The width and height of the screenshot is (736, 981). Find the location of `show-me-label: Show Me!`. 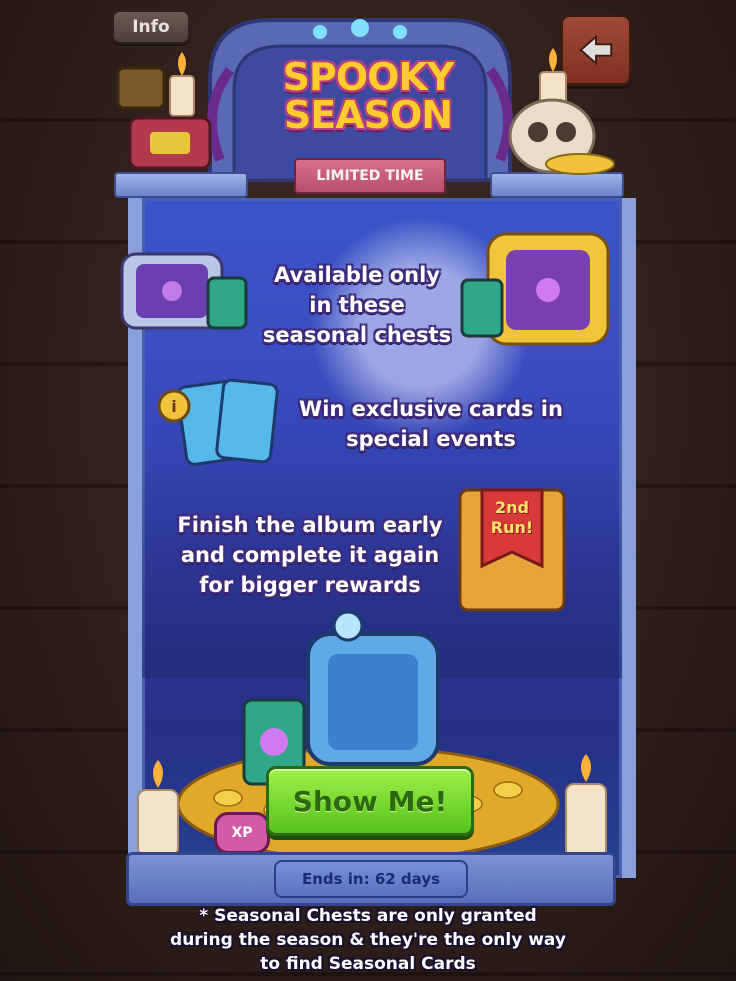

show-me-label: Show Me! is located at coordinates (370, 801).